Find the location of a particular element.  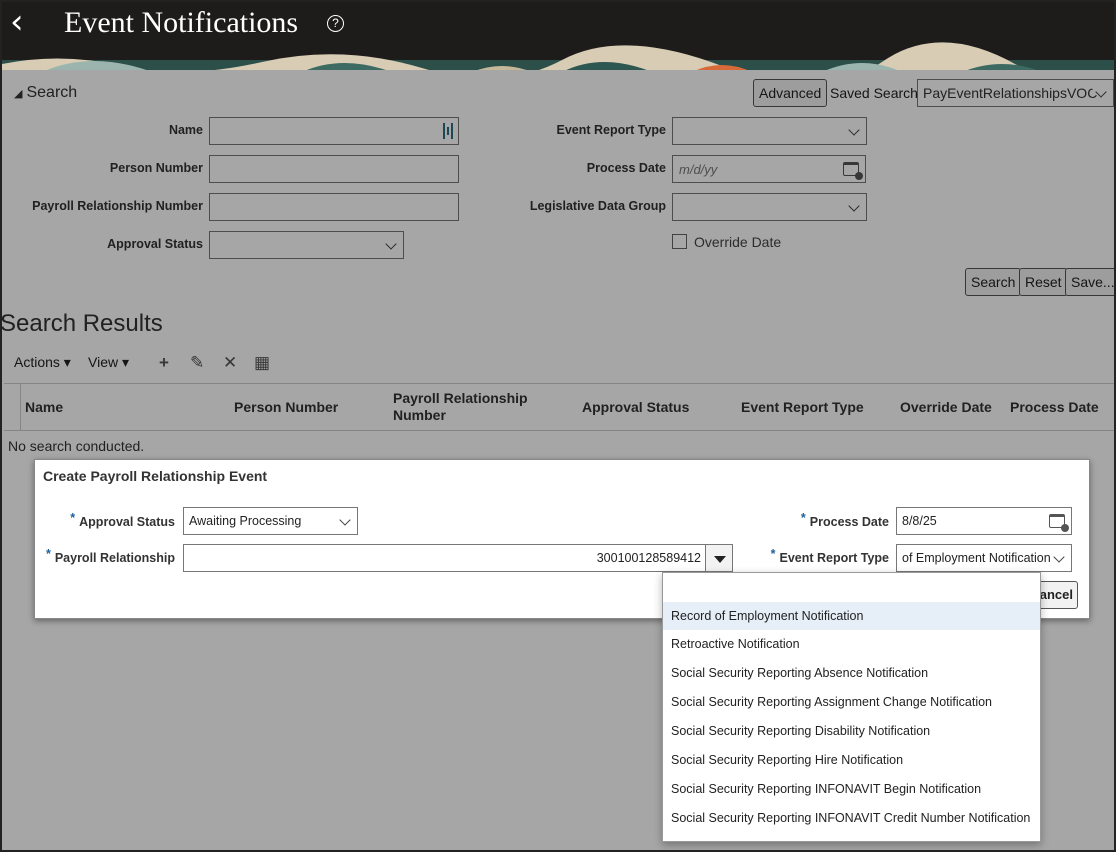

event-report-type-label-text: Event Report Type is located at coordinates (834, 558).